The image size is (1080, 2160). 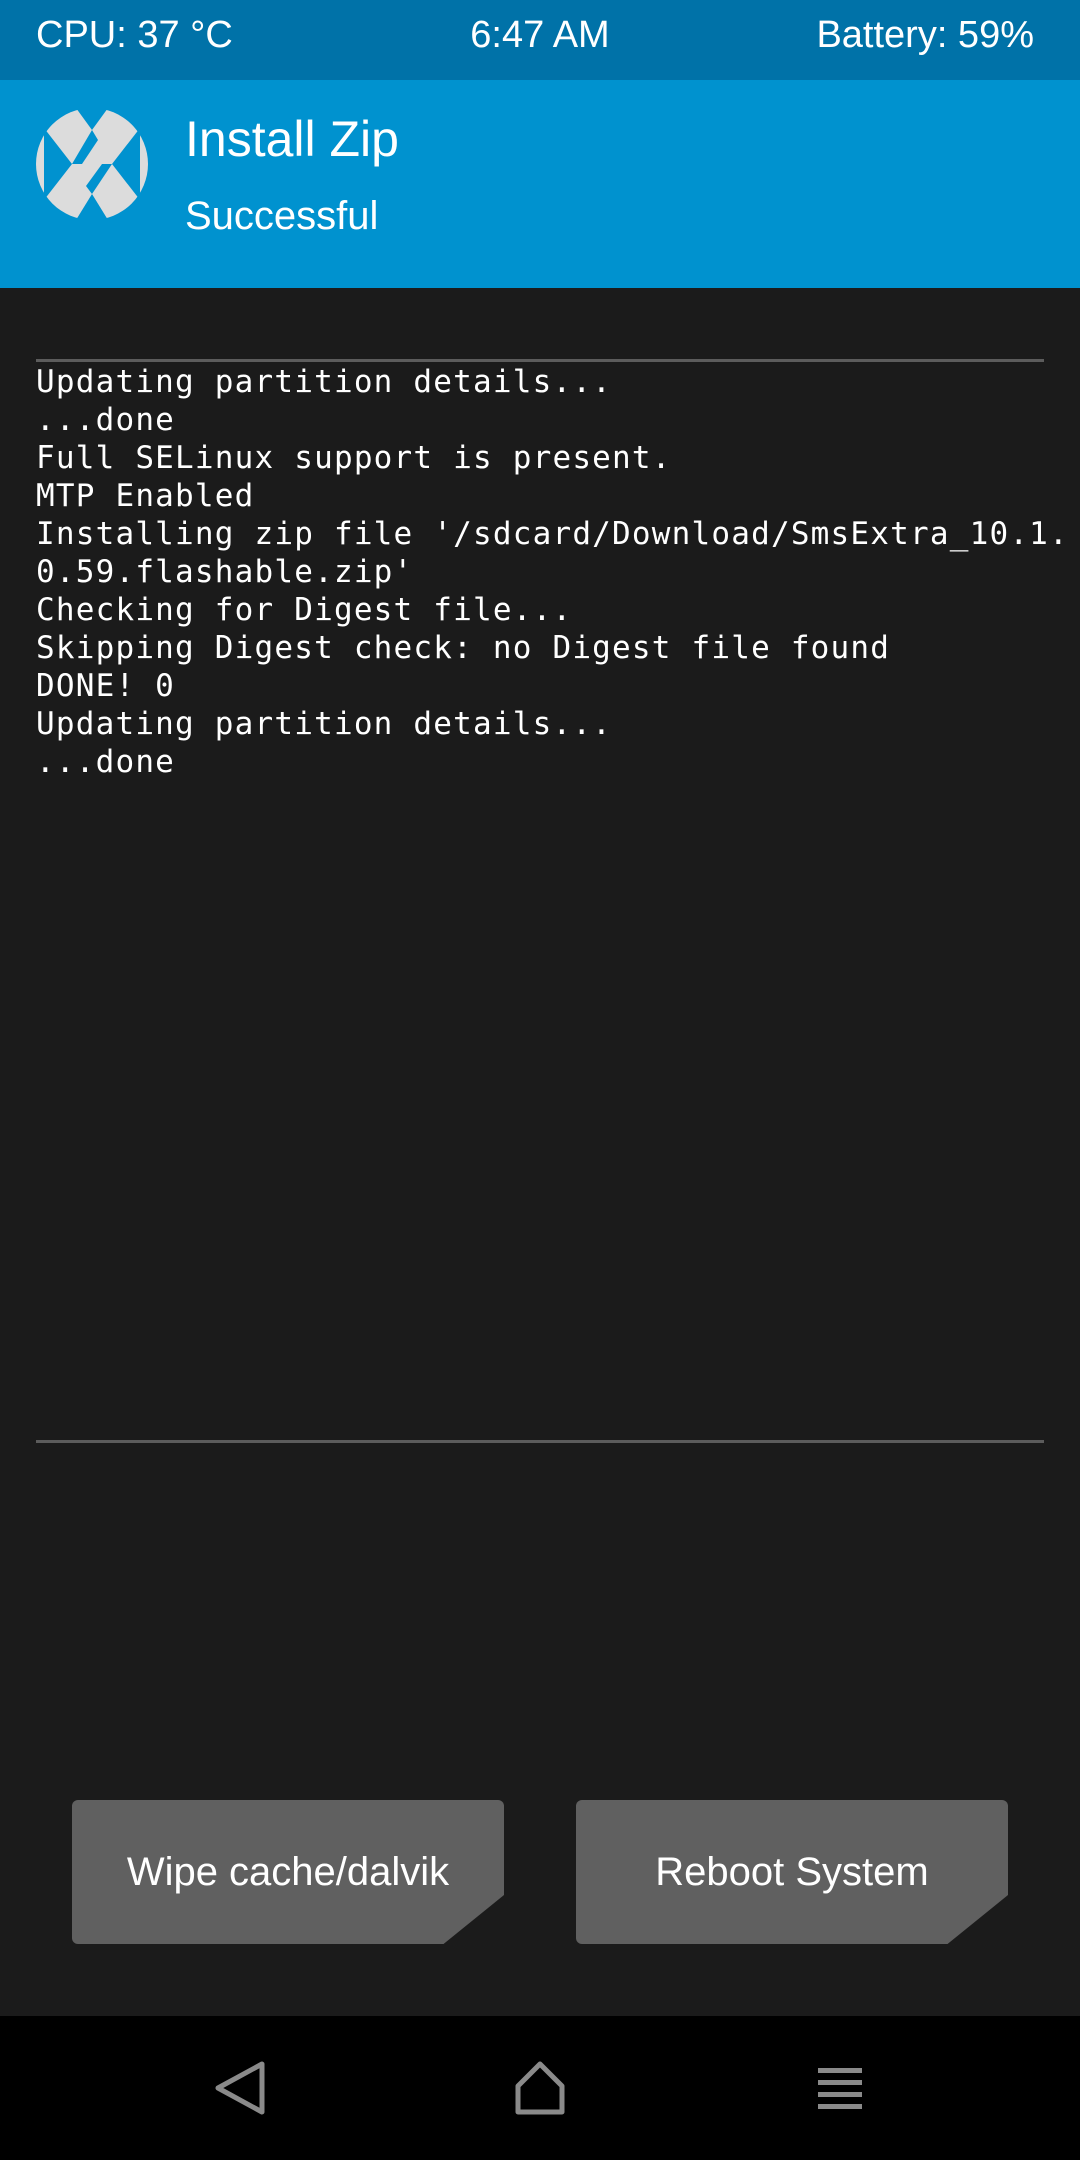 What do you see at coordinates (288, 1872) in the screenshot?
I see `wipe-cache-dalvik-button: Wipe cache/dalvik` at bounding box center [288, 1872].